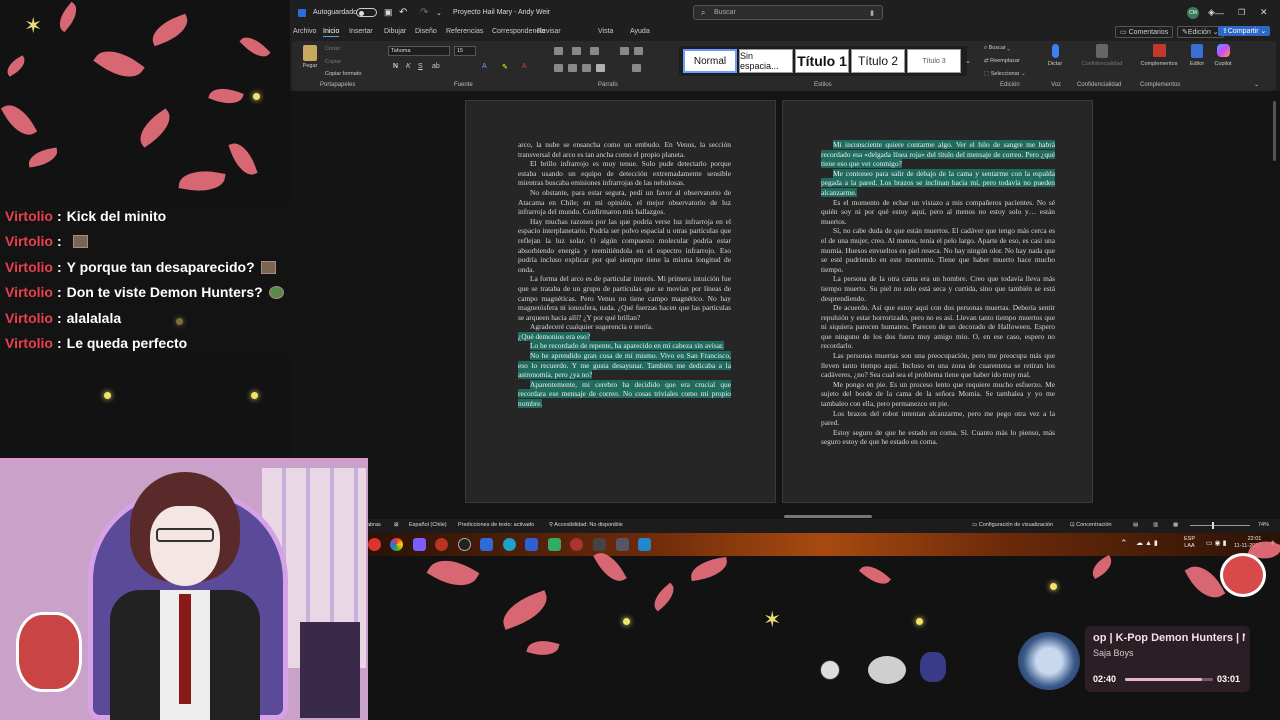 This screenshot has height=720, width=1280. What do you see at coordinates (332, 49) in the screenshot?
I see `cut-button: Cortar` at bounding box center [332, 49].